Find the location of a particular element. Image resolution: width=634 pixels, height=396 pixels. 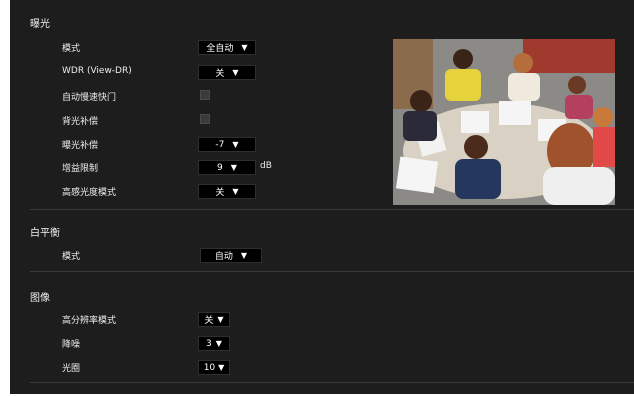

exposure-mode-value: 全自动 is located at coordinates (220, 49).